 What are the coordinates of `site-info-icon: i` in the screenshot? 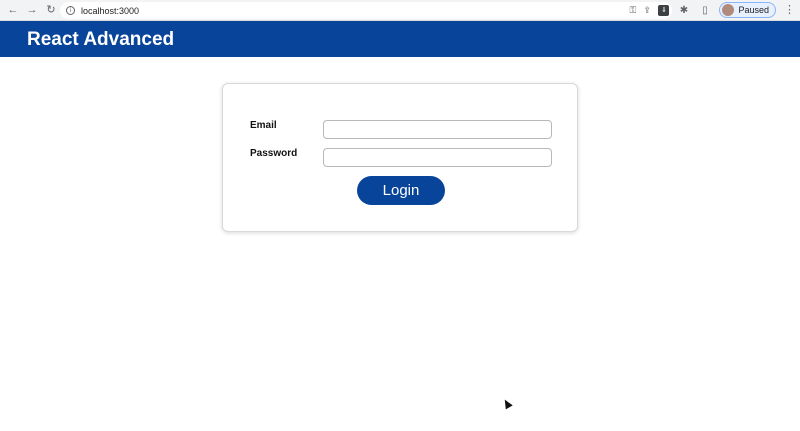 It's located at (70, 10).